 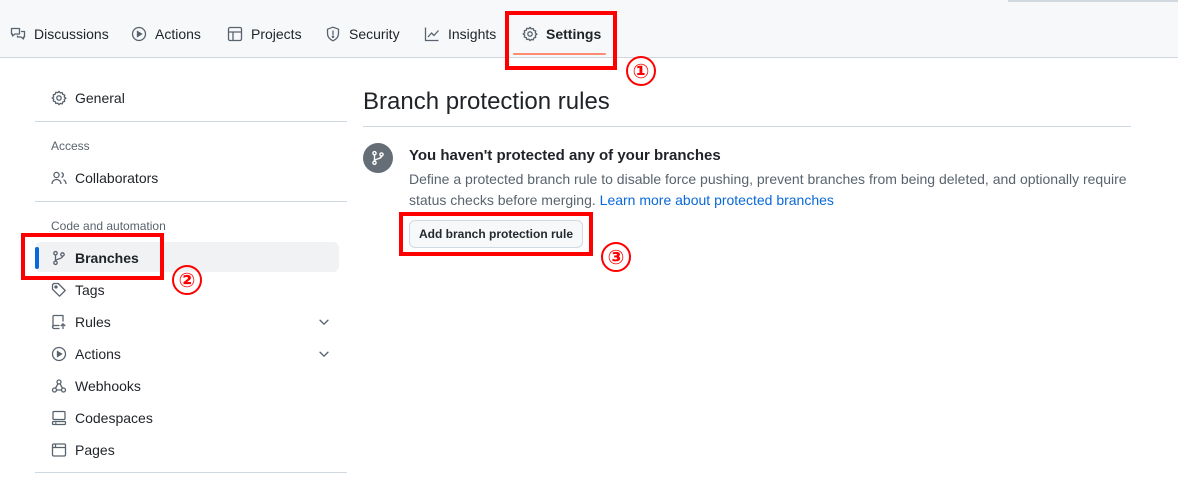 I want to click on people-icon, so click(x=59, y=178).